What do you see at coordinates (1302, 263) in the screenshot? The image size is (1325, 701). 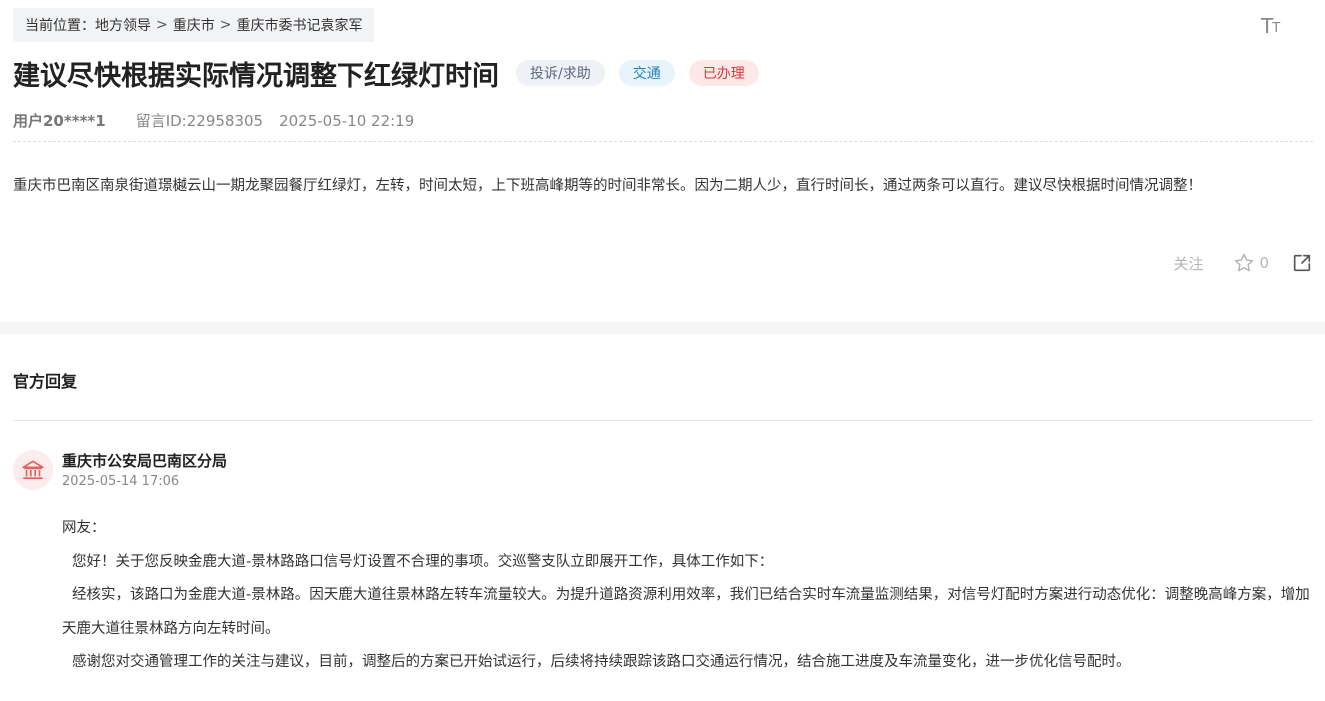 I see `share-icon` at bounding box center [1302, 263].